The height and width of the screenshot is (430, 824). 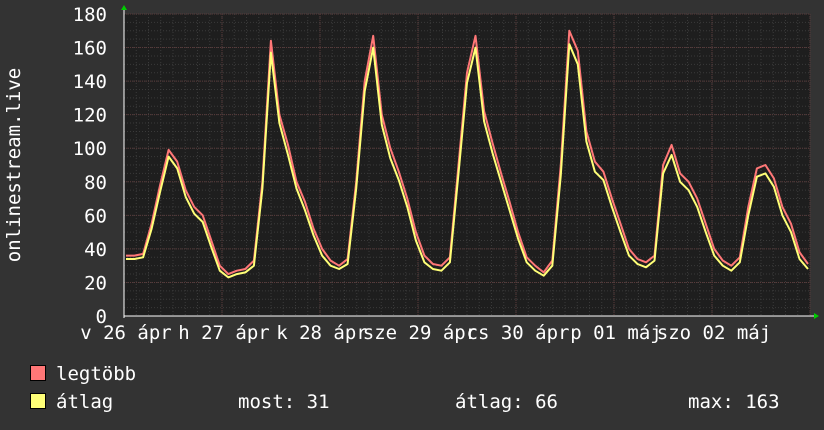 I want to click on stat-max: max: 163, so click(x=734, y=402).